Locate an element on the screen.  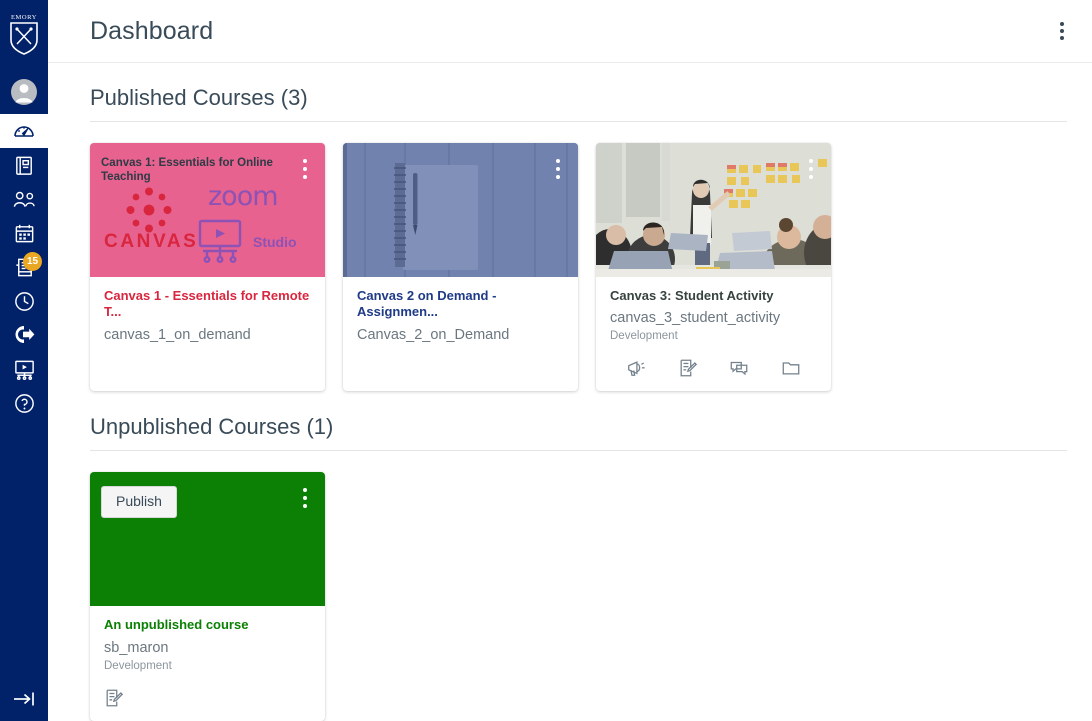
announcements-button is located at coordinates (636, 368).